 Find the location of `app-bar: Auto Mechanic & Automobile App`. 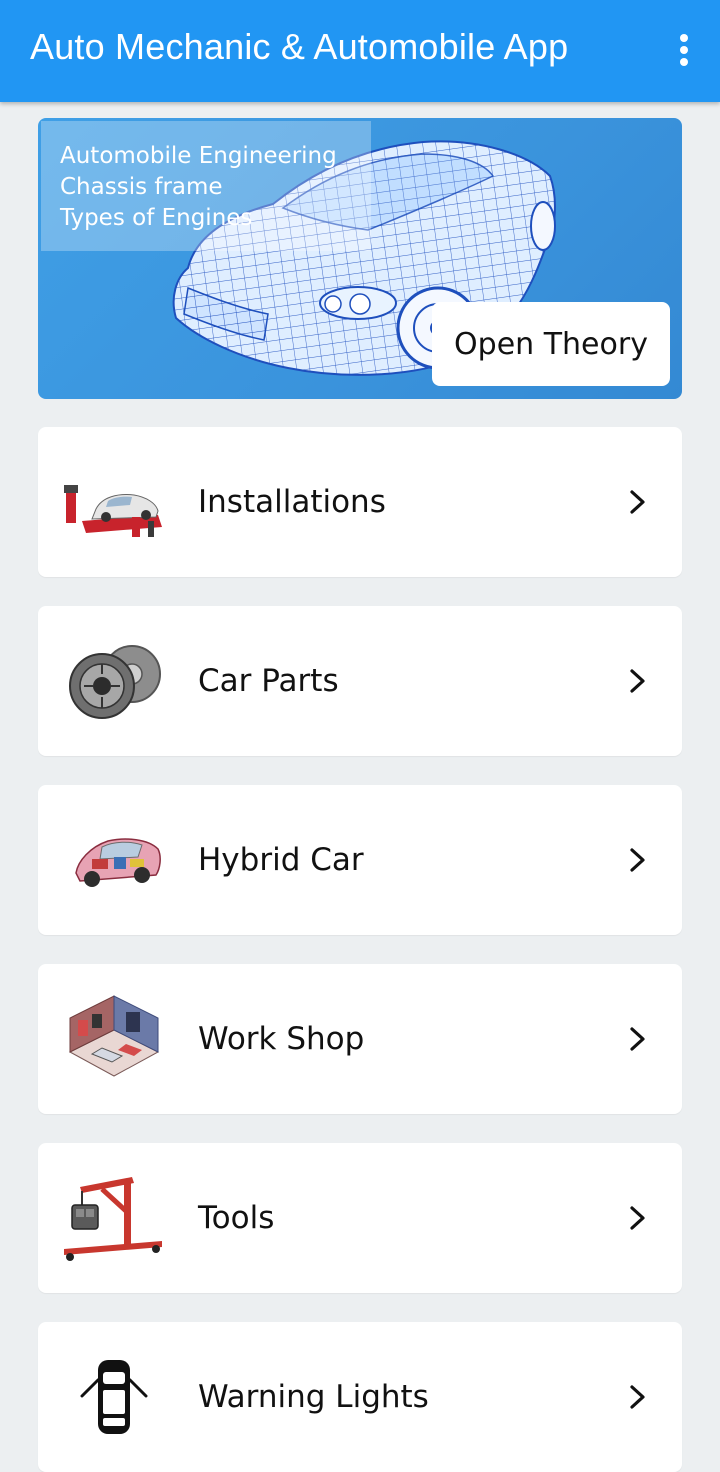

app-bar: Auto Mechanic & Automobile App is located at coordinates (360, 51).